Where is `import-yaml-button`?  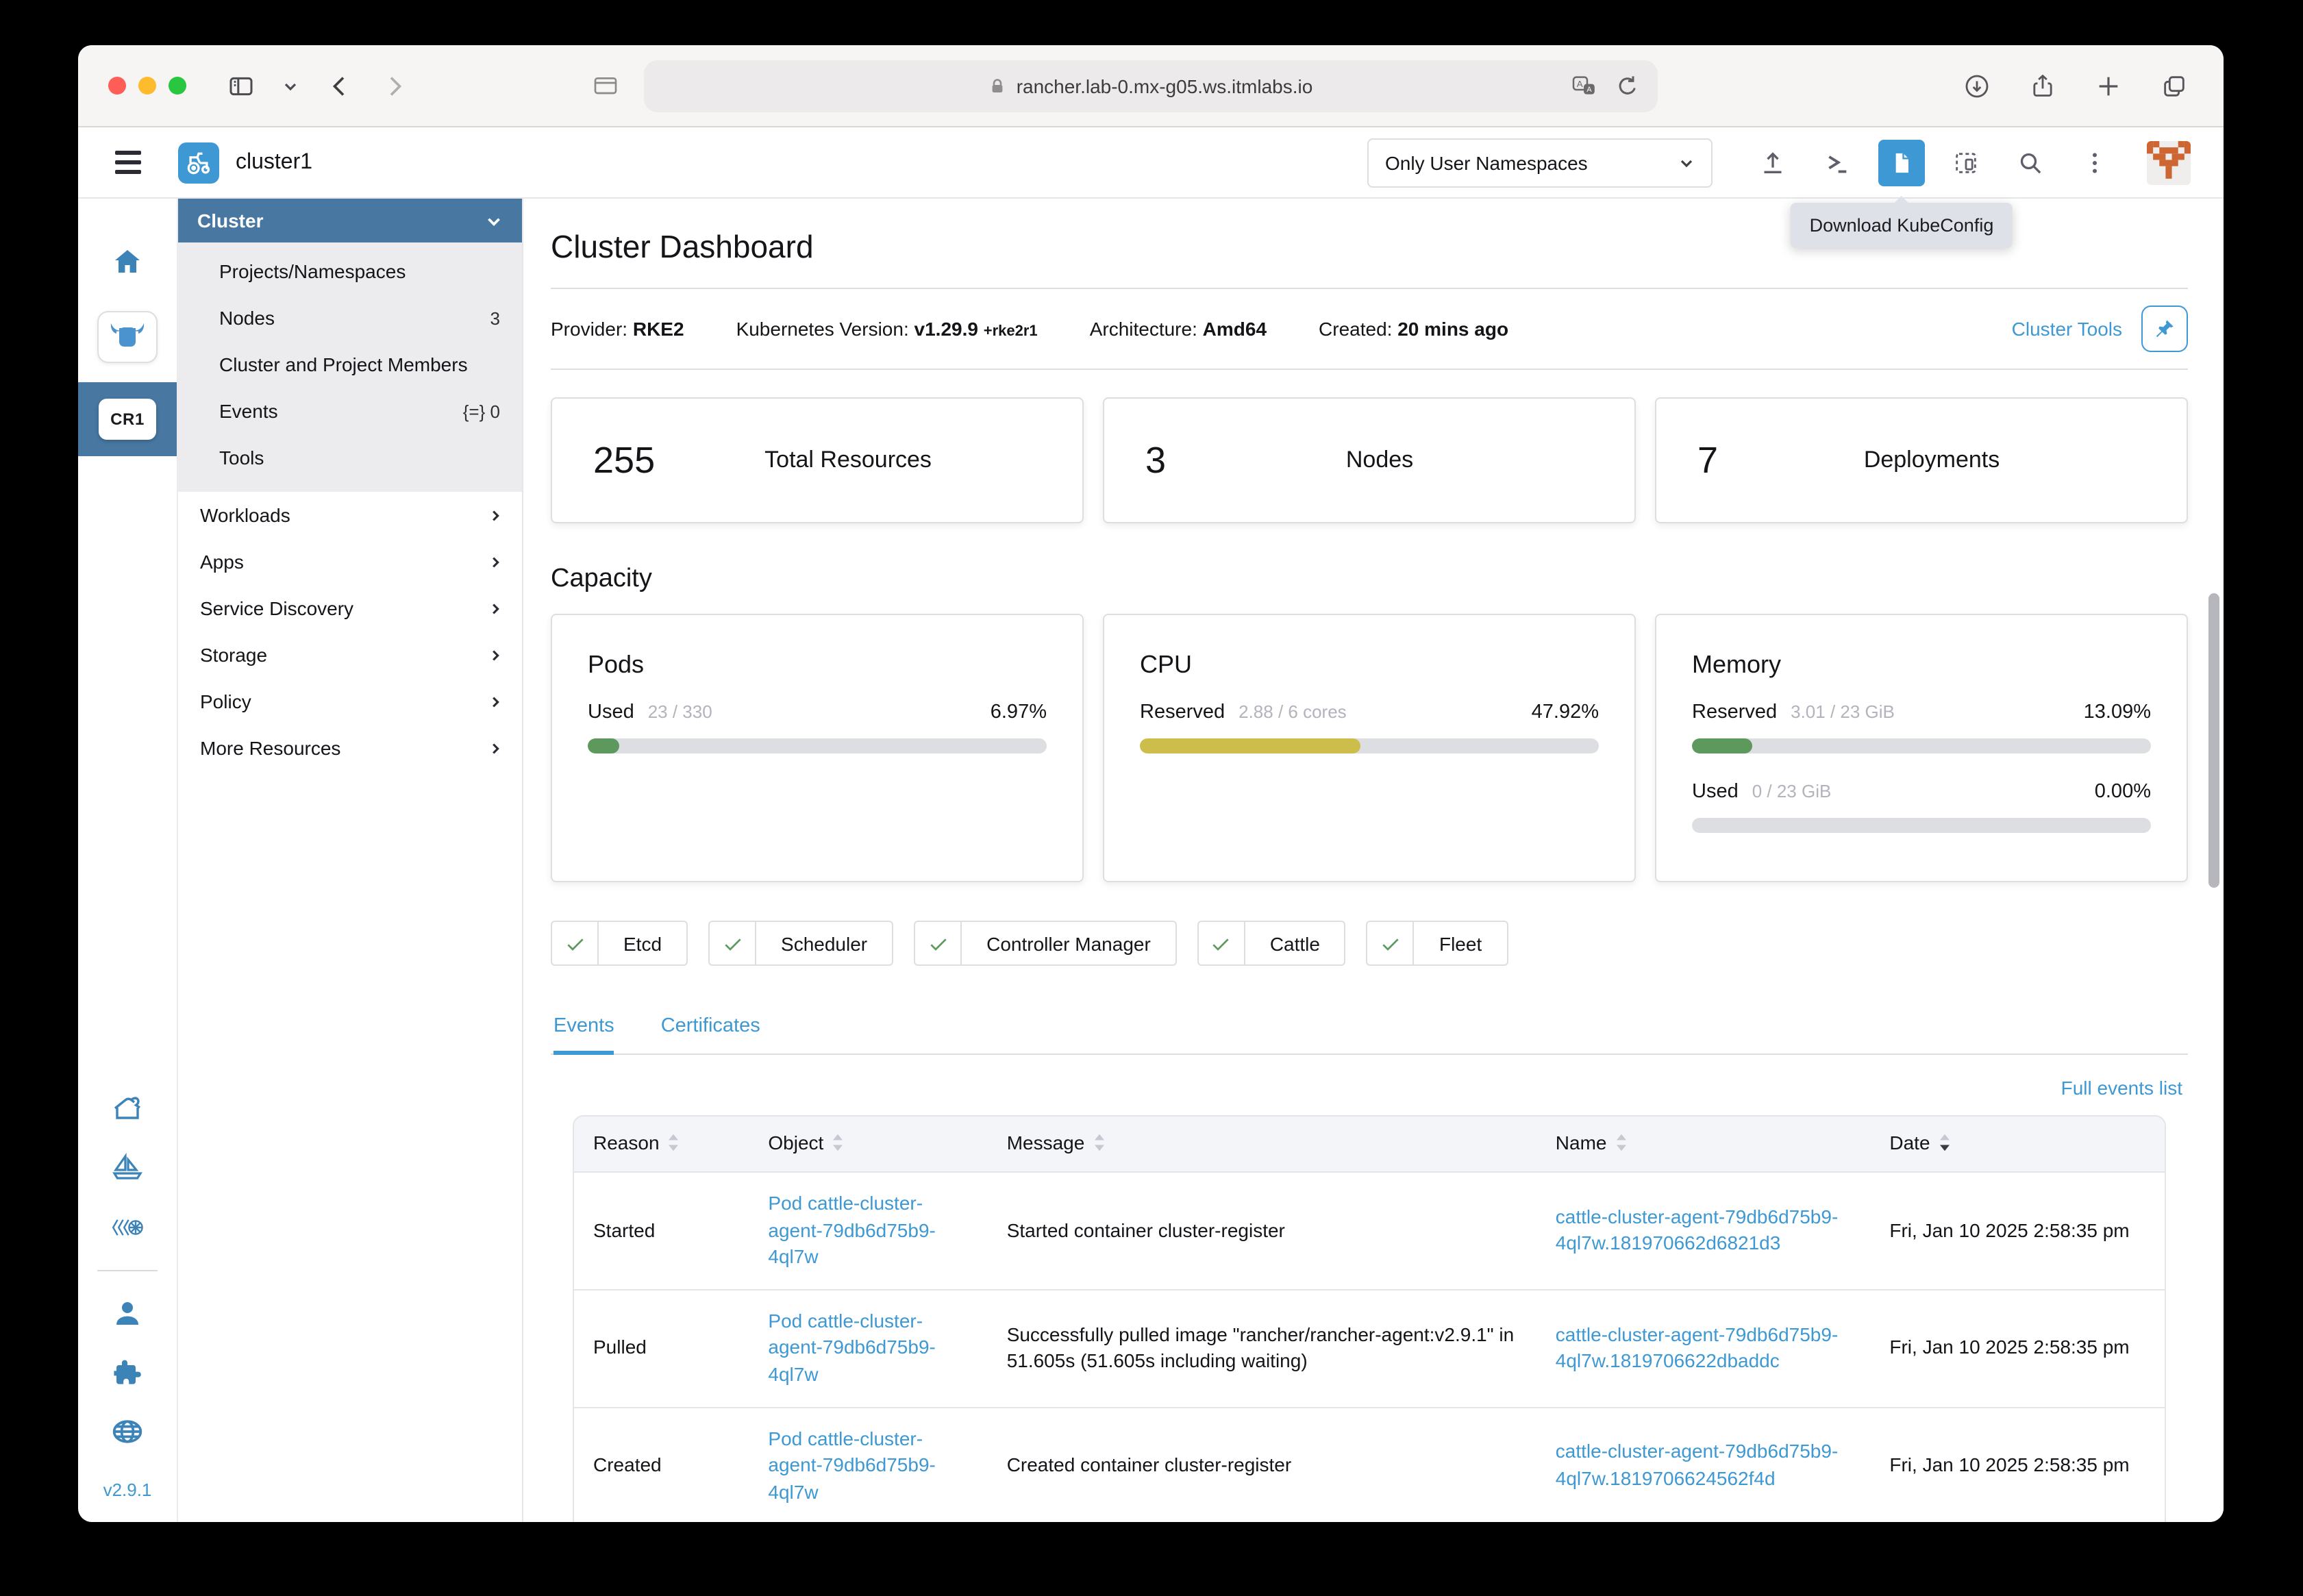
import-yaml-button is located at coordinates (1773, 162).